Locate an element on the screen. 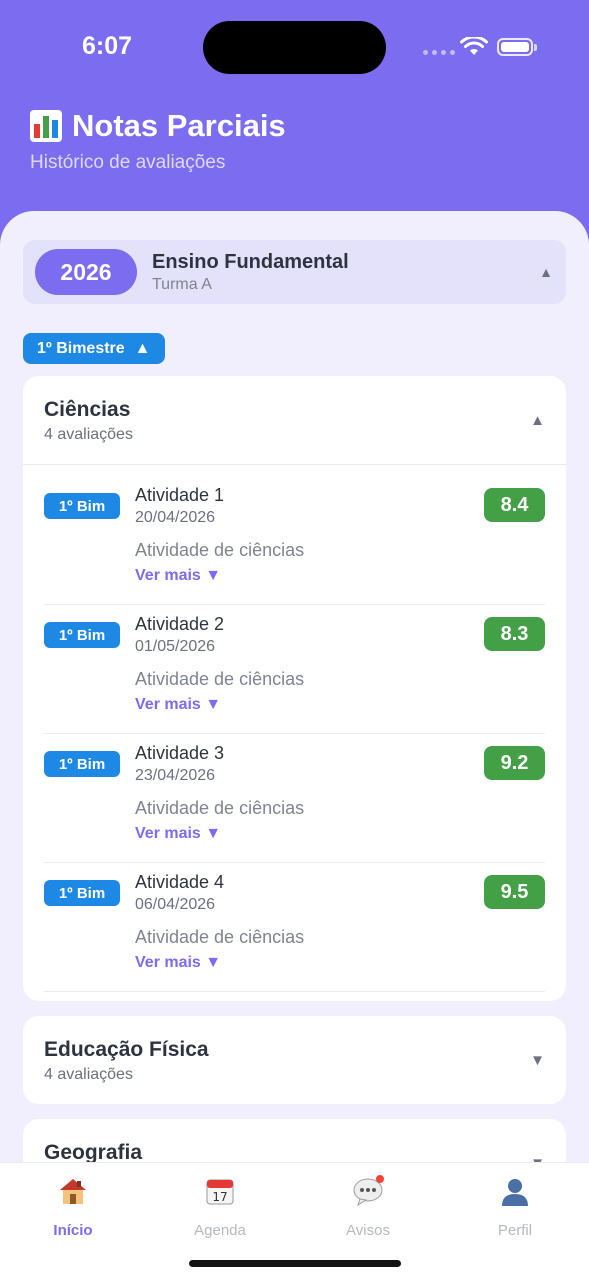 The width and height of the screenshot is (589, 1280). calendar-day: 17 is located at coordinates (219, 1197).